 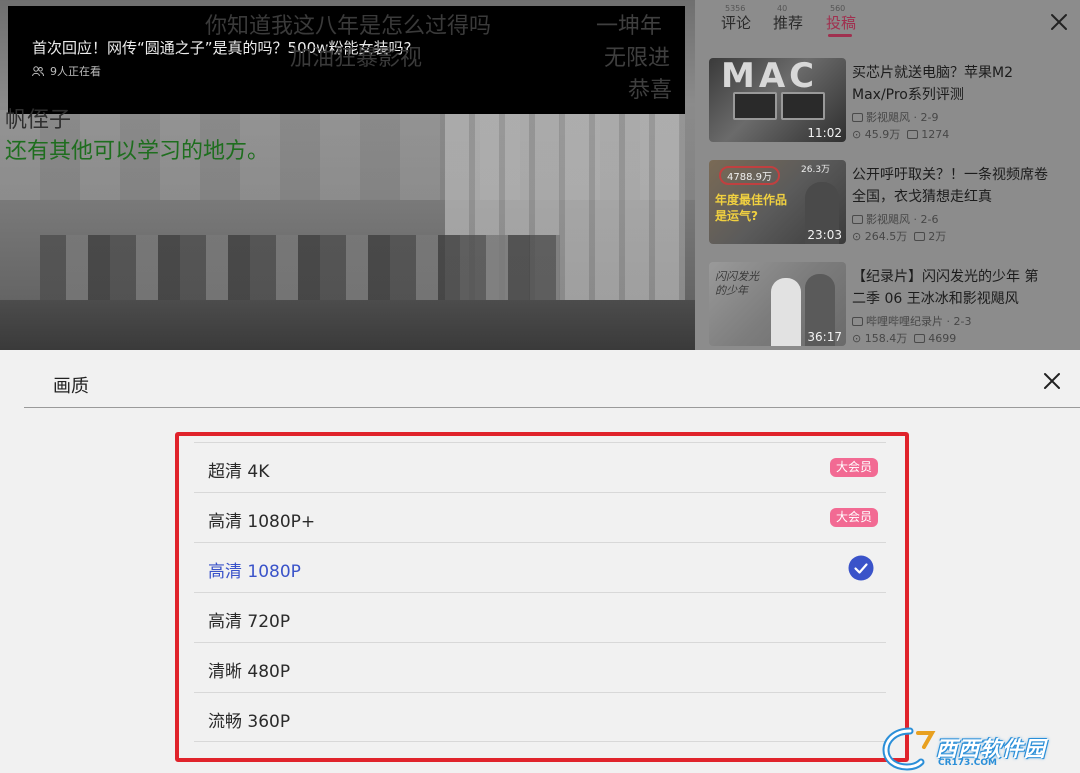 I want to click on video-stats: ⊙ 158.4万 4699, so click(x=904, y=338).